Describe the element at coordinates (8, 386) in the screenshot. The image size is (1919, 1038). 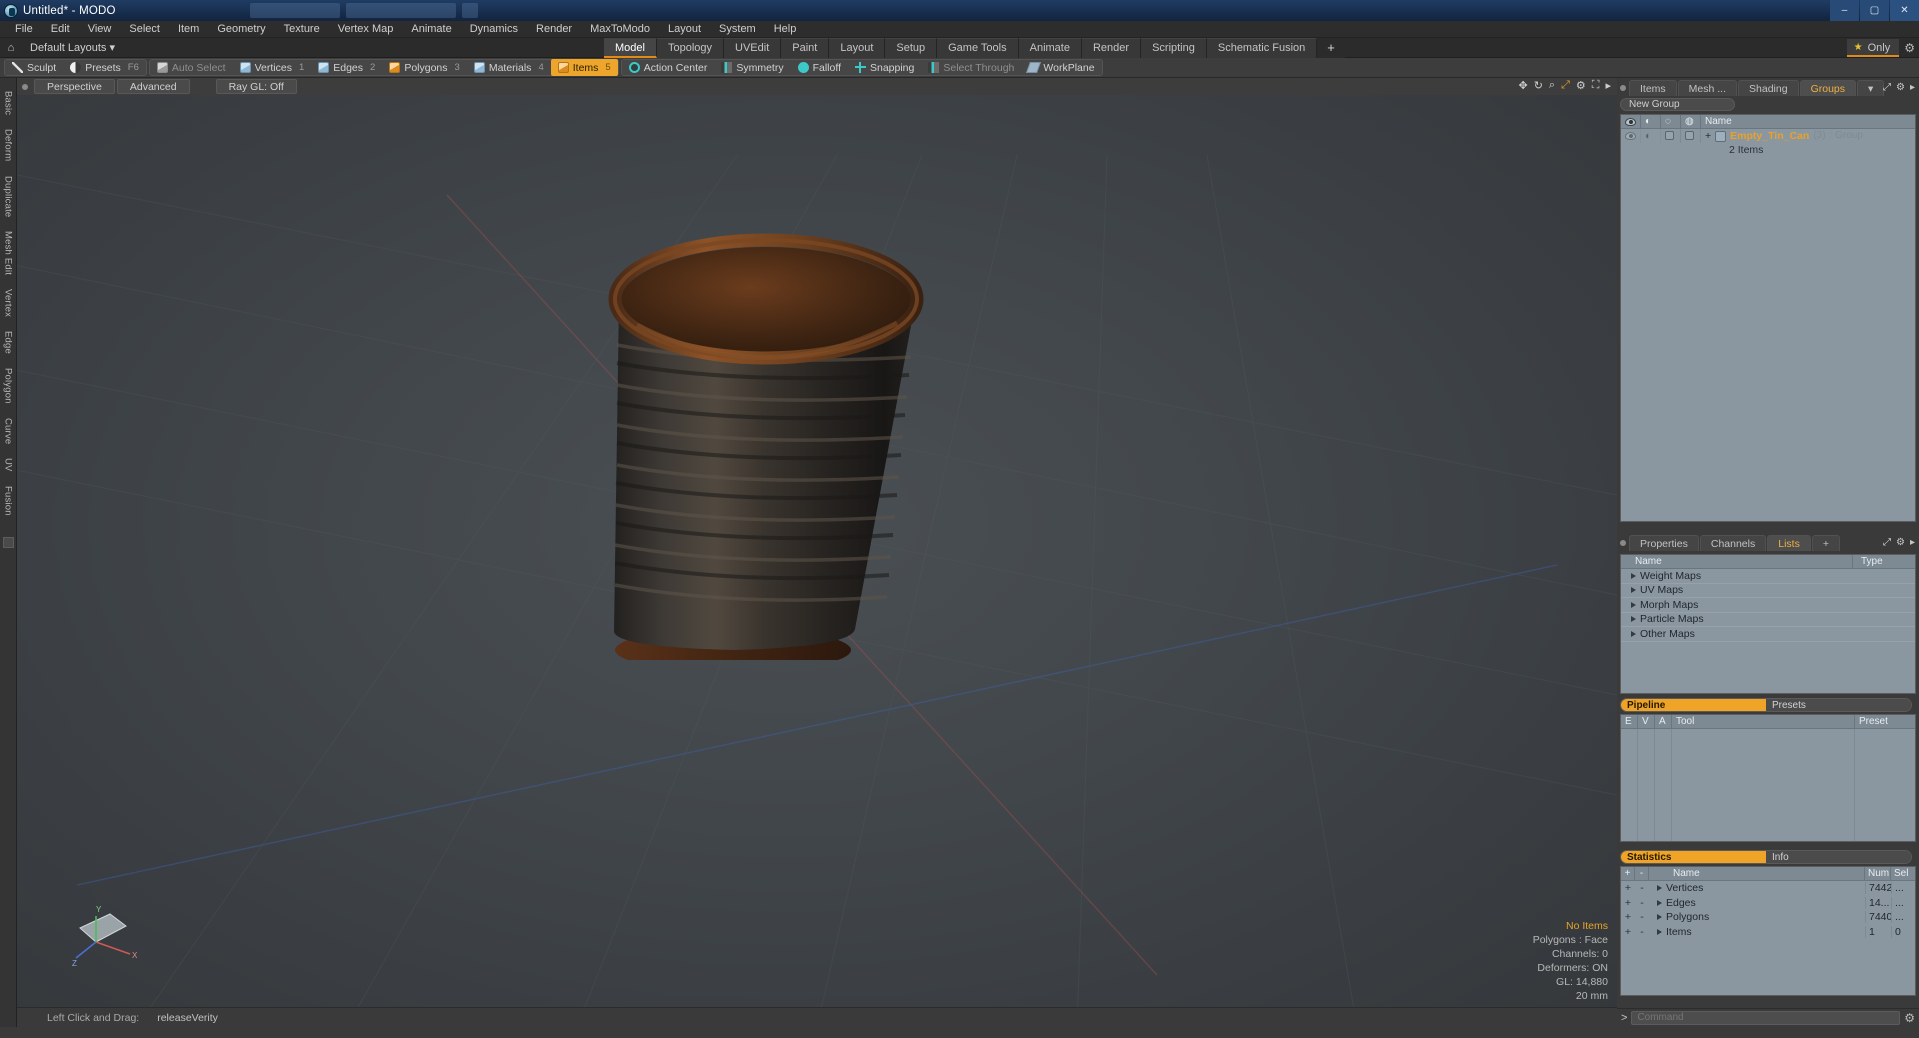
I see `rail-item-polygon: Polygon` at that location.